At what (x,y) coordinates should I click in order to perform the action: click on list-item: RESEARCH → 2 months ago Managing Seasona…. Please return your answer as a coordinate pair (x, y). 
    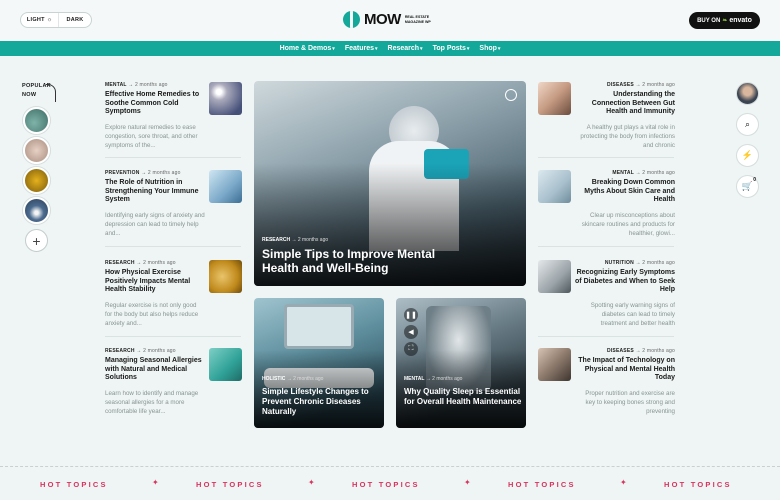
    Looking at the image, I should click on (175, 382).